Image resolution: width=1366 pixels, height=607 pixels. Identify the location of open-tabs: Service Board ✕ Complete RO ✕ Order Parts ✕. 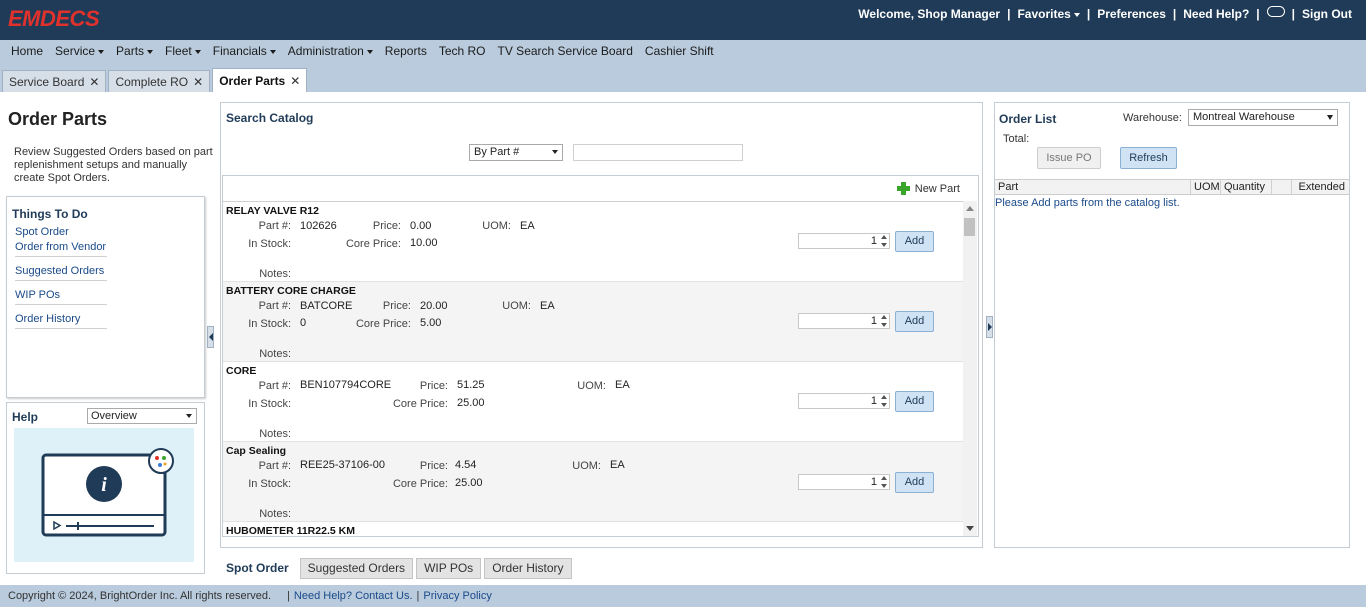
(154, 80).